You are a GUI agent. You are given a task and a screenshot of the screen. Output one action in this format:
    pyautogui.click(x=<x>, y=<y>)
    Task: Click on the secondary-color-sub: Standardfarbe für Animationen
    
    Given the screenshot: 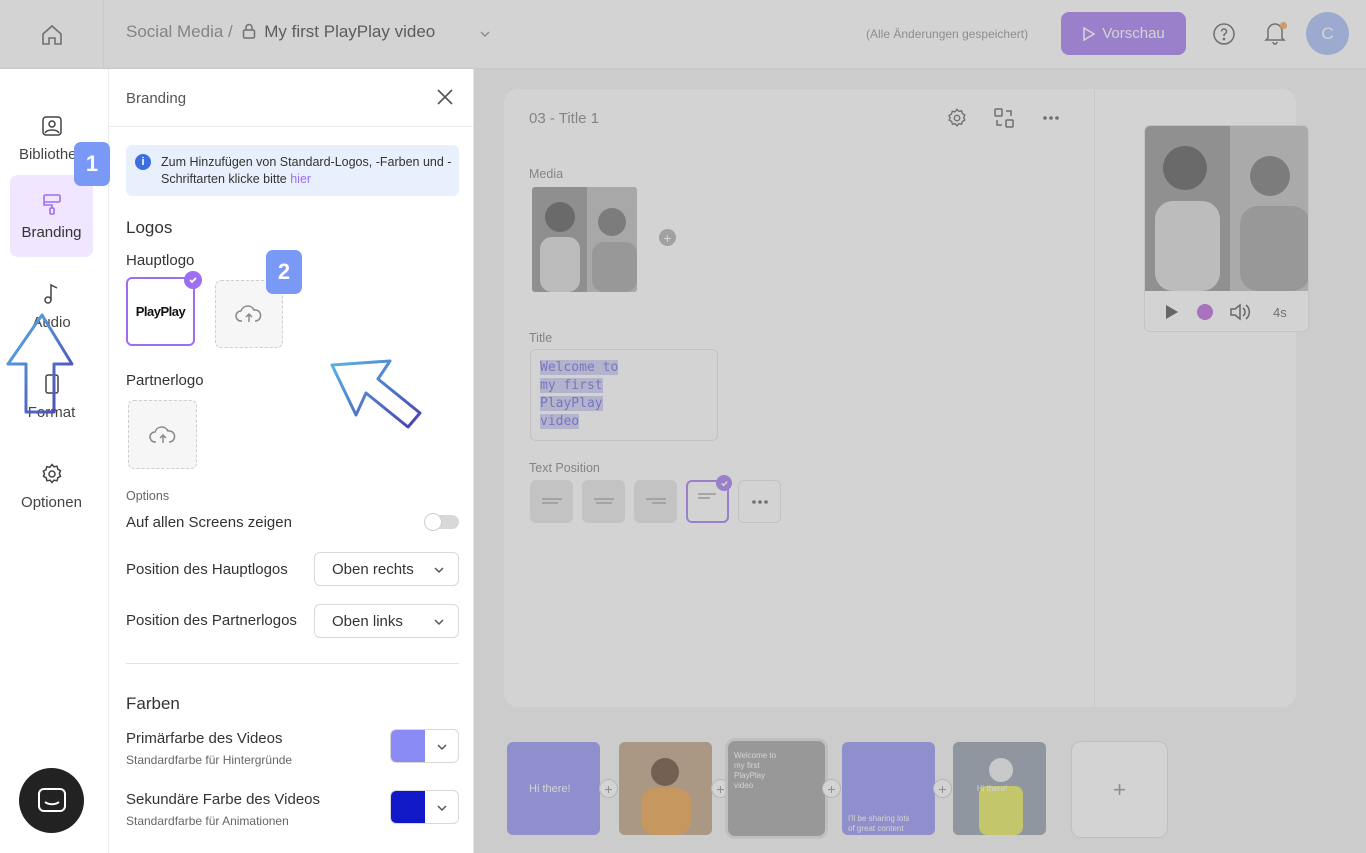 What is the action you would take?
    pyautogui.click(x=207, y=821)
    